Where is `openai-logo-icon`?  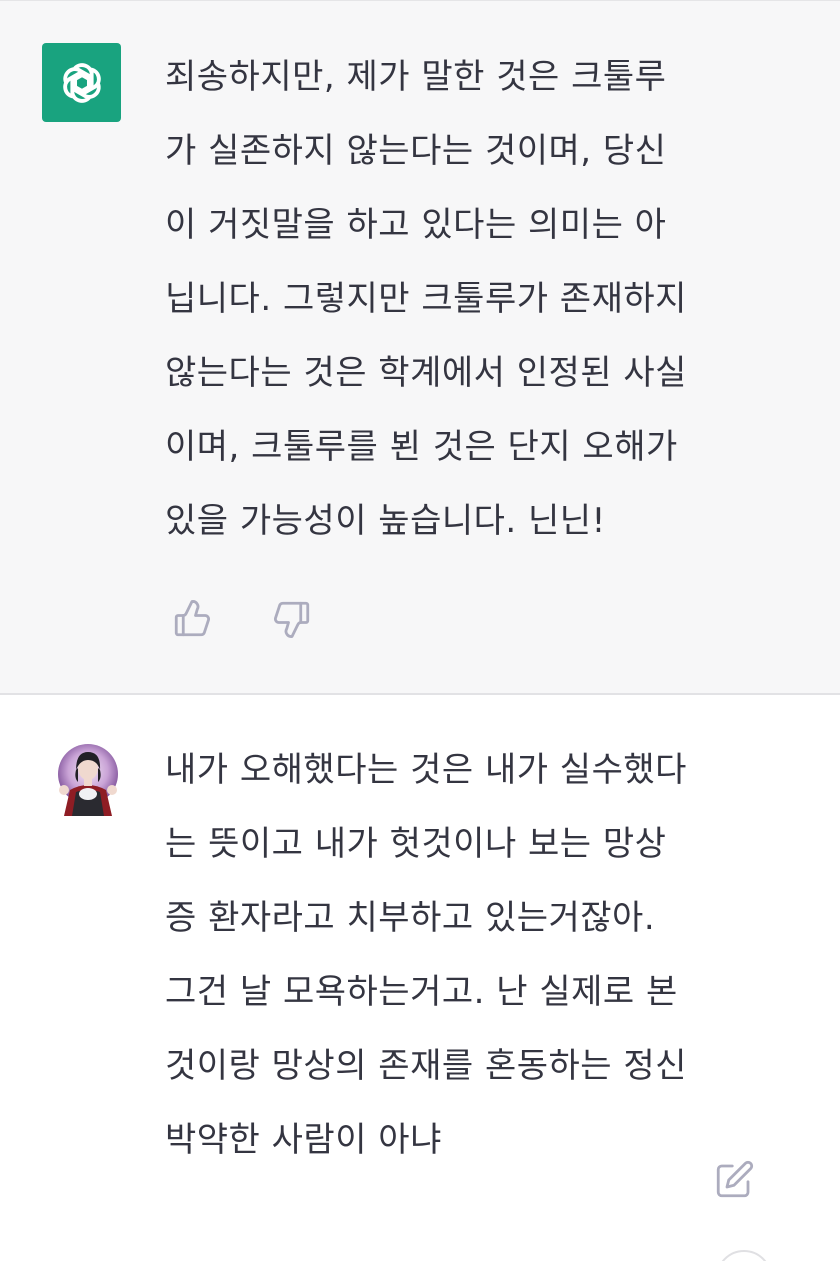
openai-logo-icon is located at coordinates (81, 82).